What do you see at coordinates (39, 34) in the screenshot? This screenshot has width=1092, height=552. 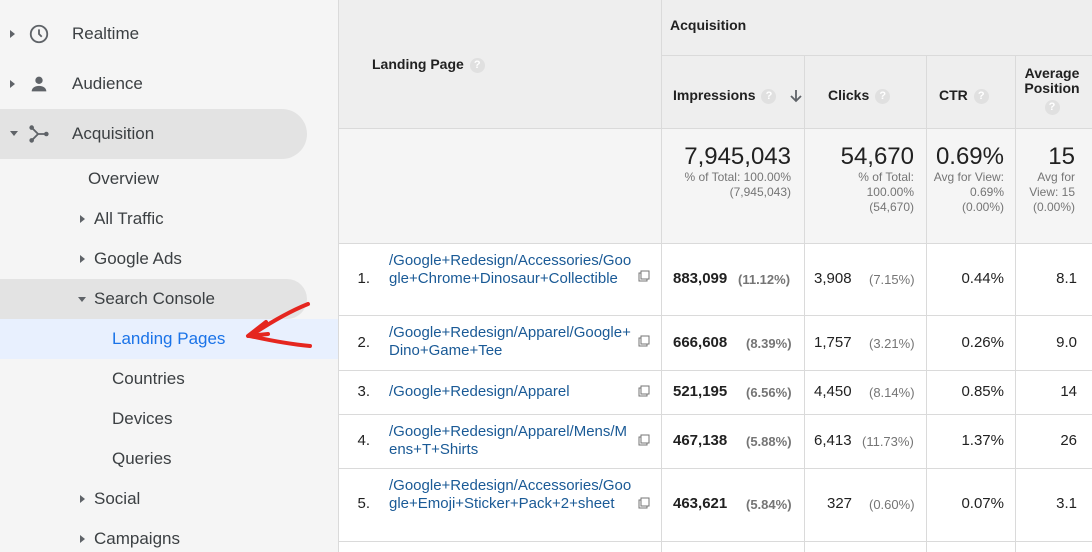 I see `clock-icon` at bounding box center [39, 34].